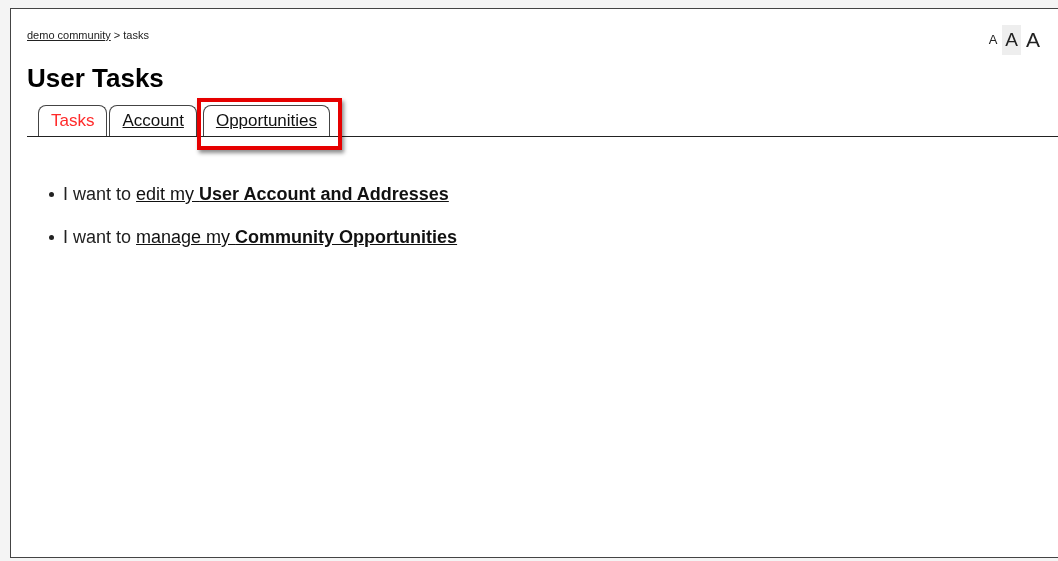 Image resolution: width=1058 pixels, height=561 pixels. I want to click on breadcrumb: demo community > tasks, so click(88, 35).